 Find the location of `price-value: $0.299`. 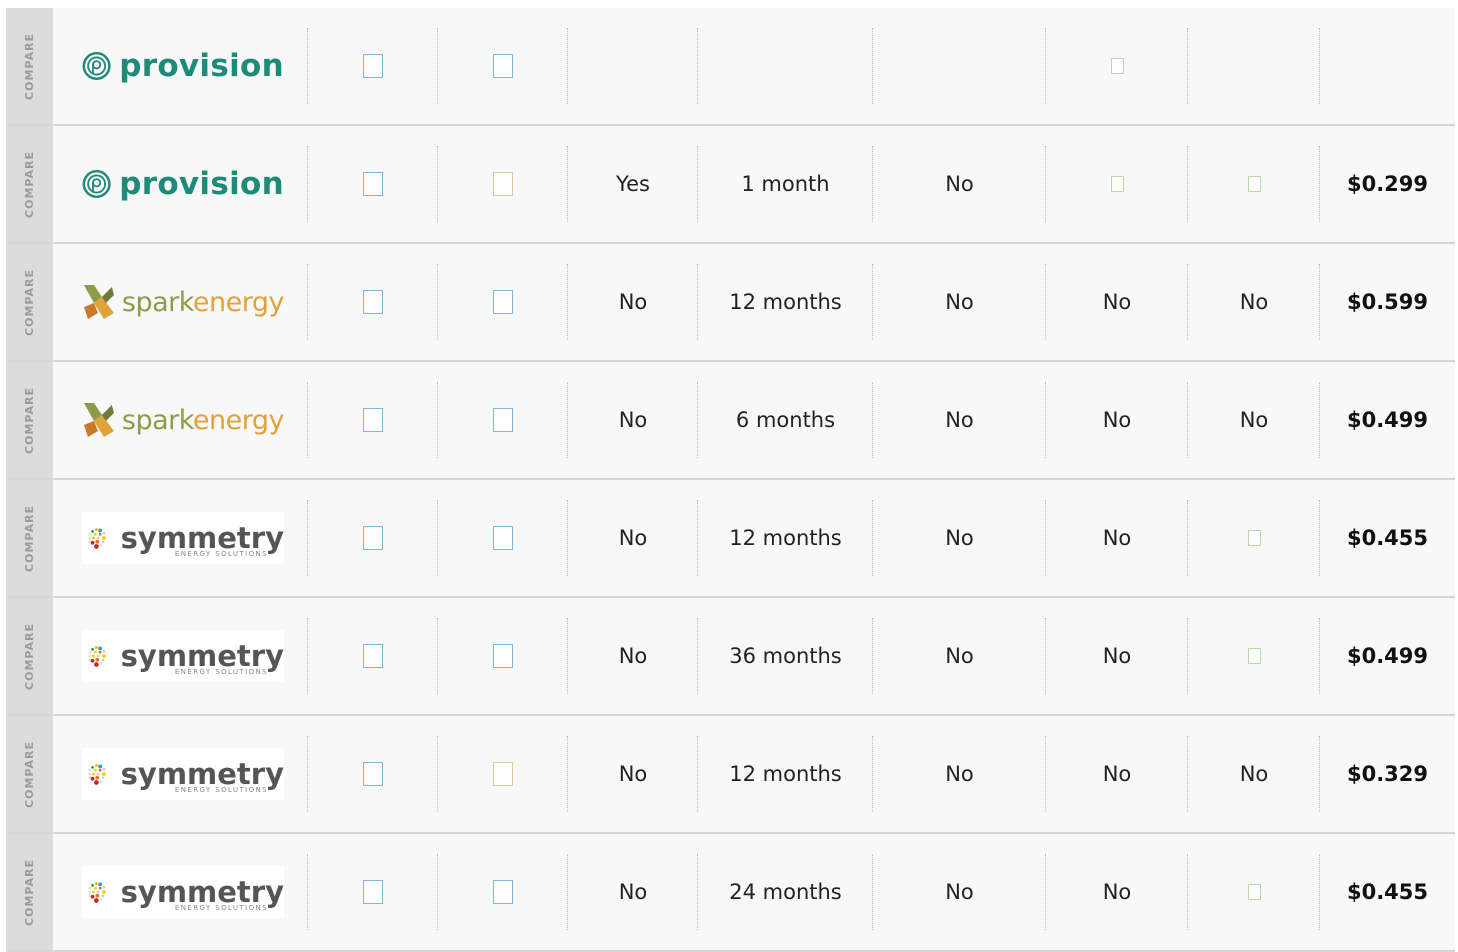

price-value: $0.299 is located at coordinates (1387, 184).